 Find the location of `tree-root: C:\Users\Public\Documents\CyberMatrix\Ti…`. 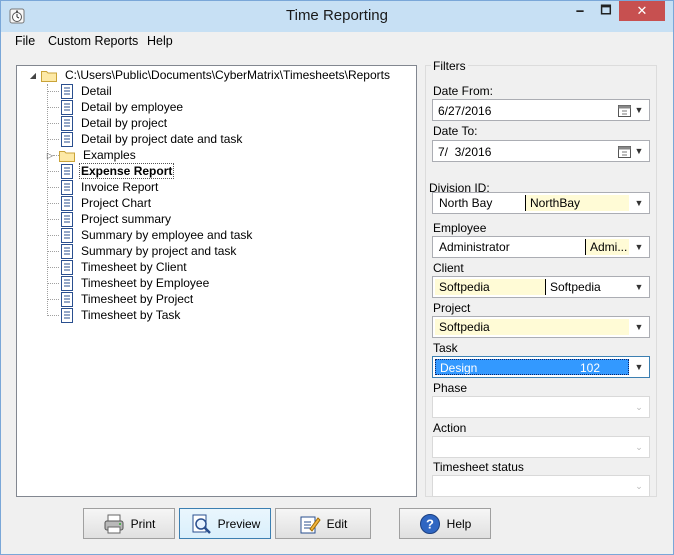

tree-root: C:\Users\Public\Documents\CyberMatrix\Ti… is located at coordinates (216, 75).